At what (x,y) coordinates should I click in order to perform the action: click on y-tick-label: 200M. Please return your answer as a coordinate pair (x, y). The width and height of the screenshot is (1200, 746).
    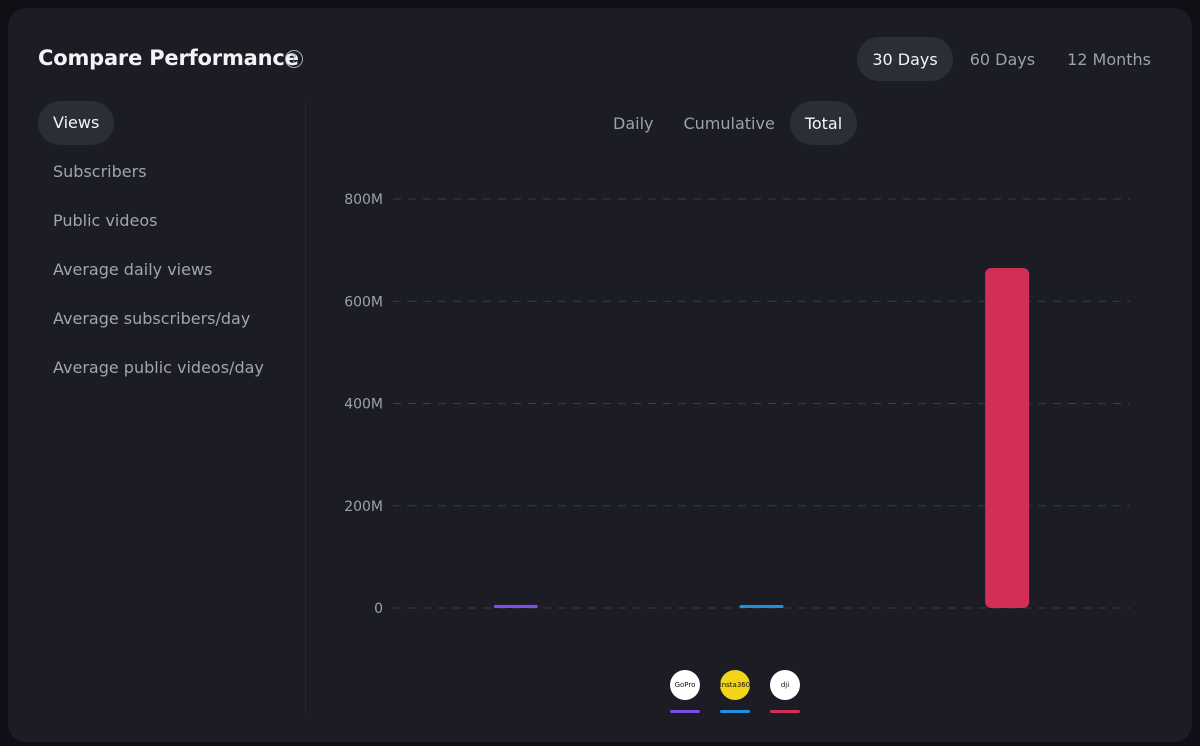
    Looking at the image, I should click on (363, 507).